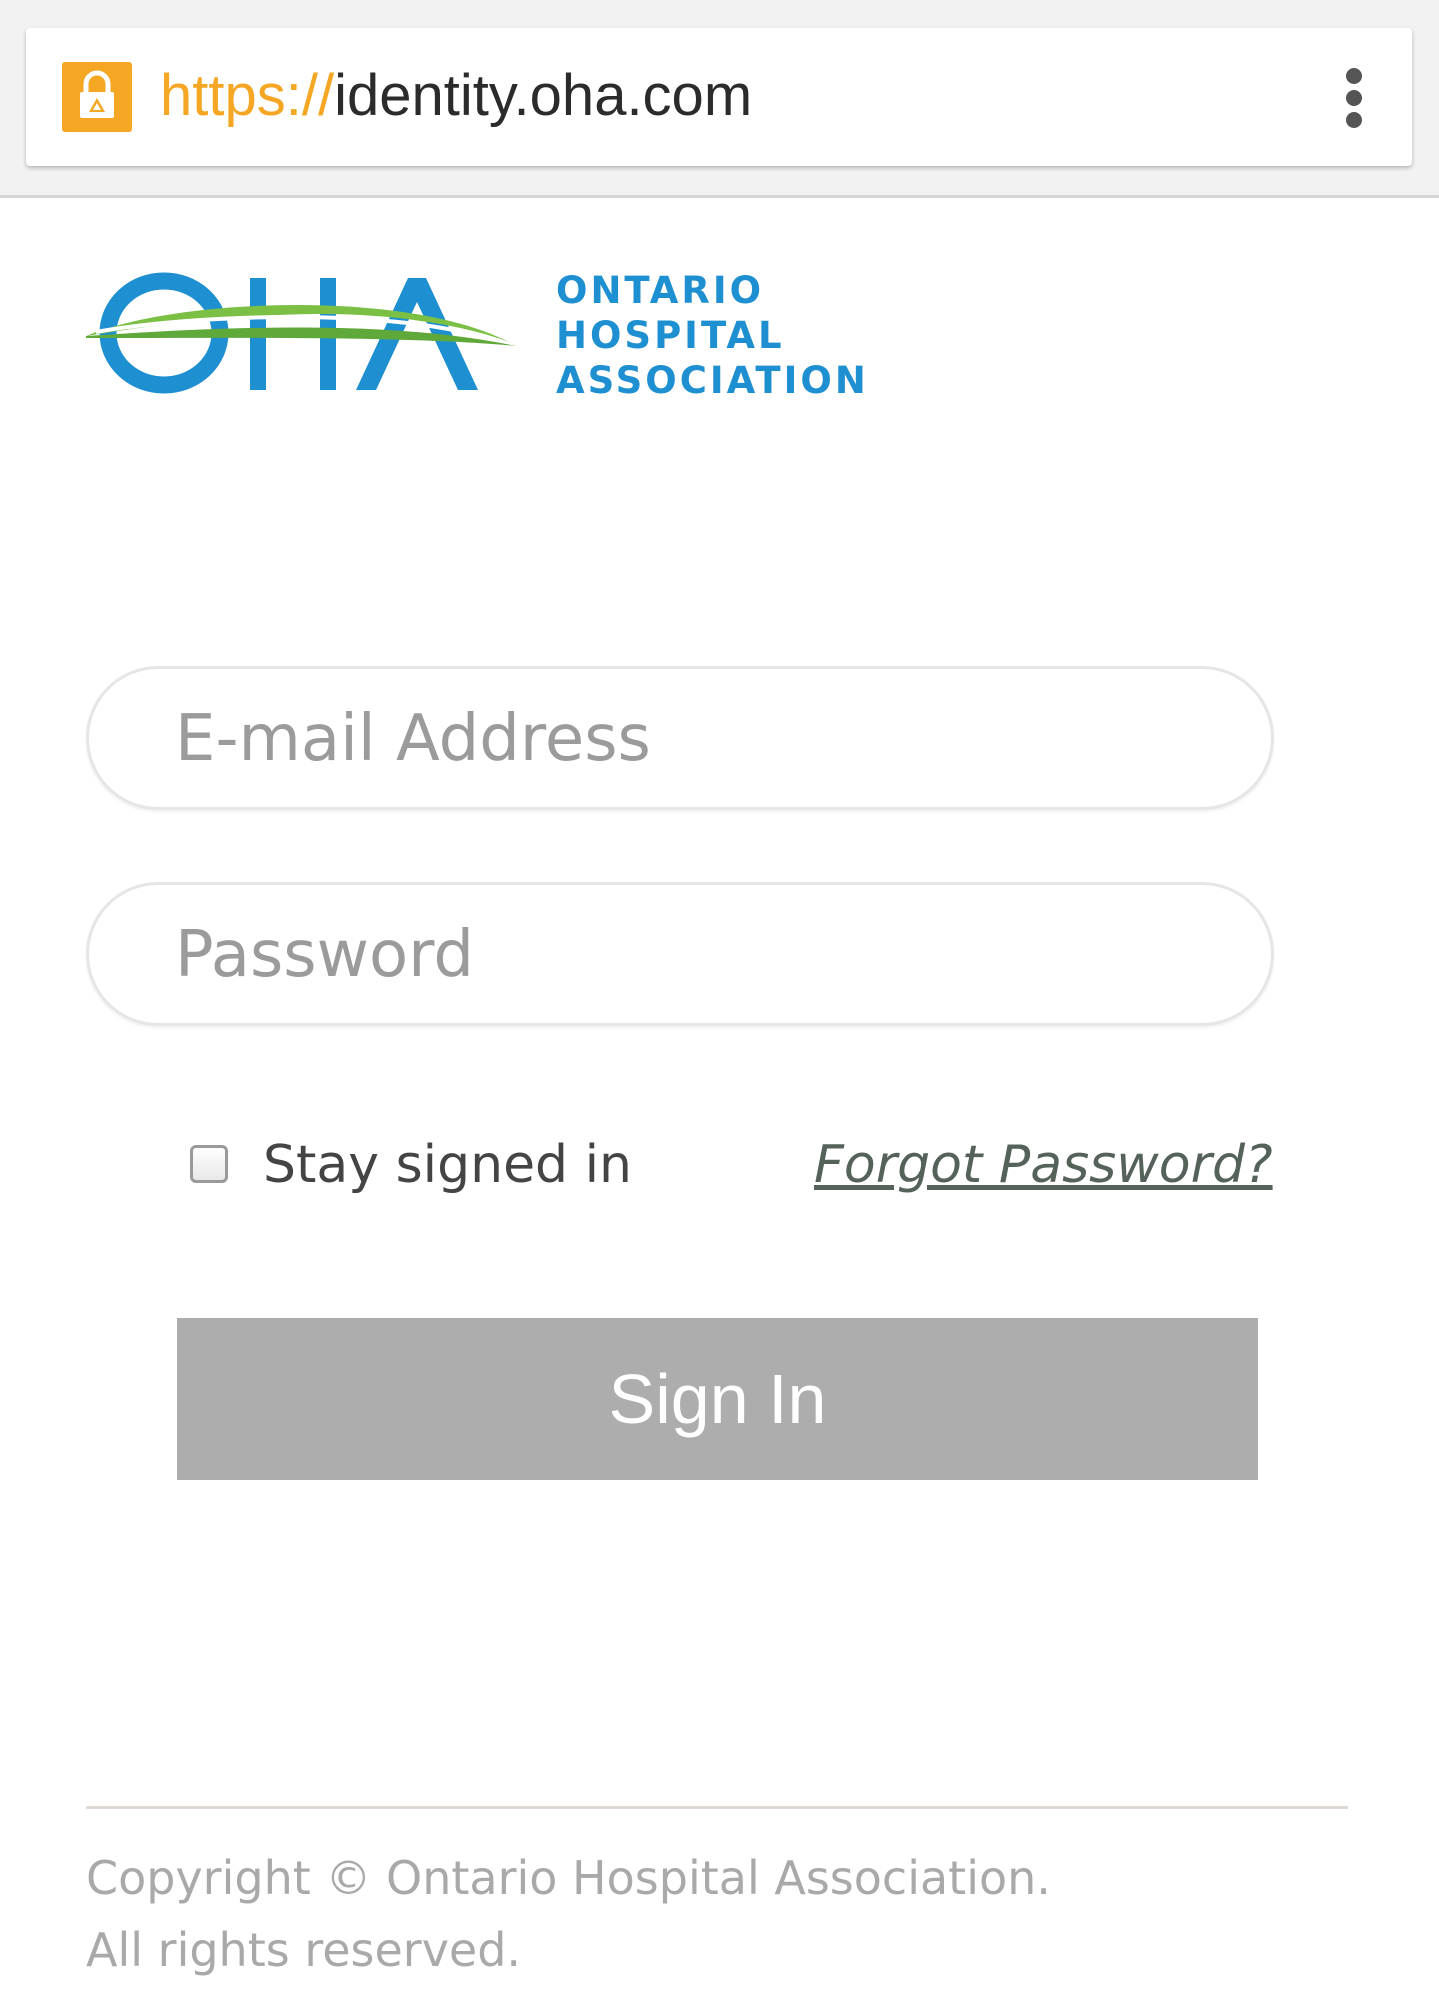 Image resolution: width=1439 pixels, height=2013 pixels. What do you see at coordinates (447, 1165) in the screenshot?
I see `stay-signed-in-label: Stay signed in` at bounding box center [447, 1165].